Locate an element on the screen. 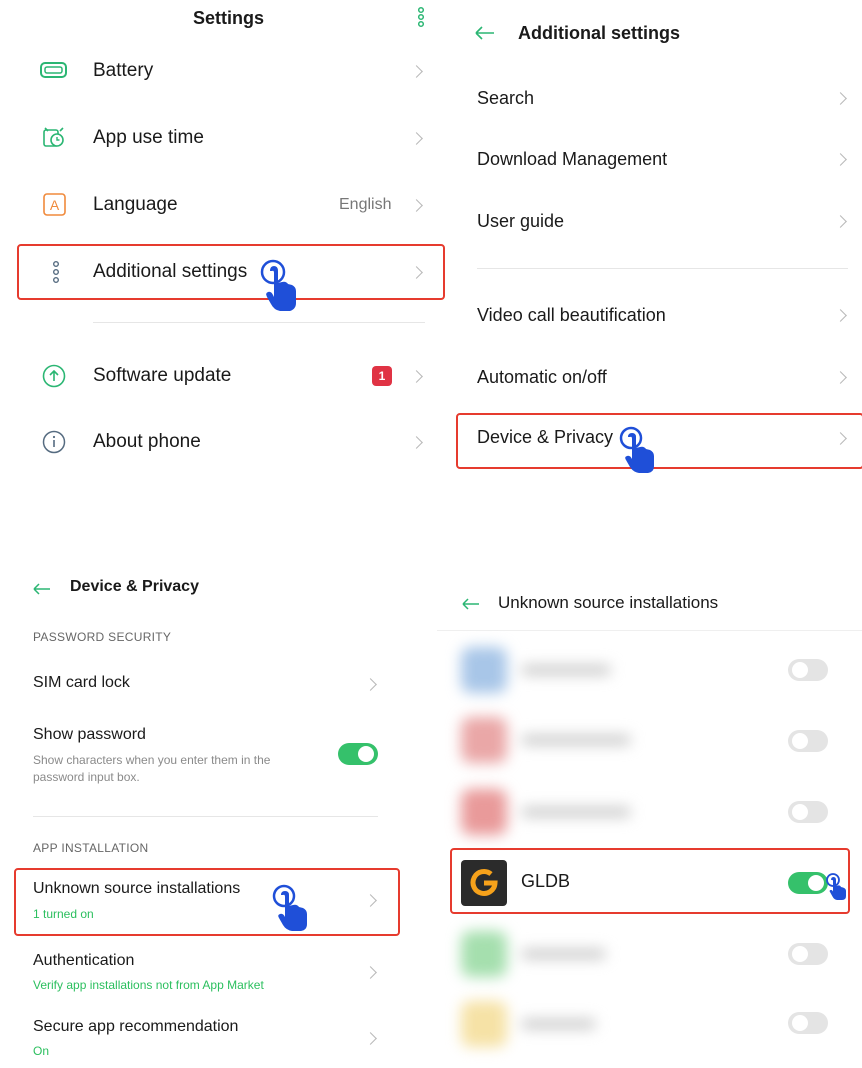 The height and width of the screenshot is (1068, 862). settings-item-label: Battery is located at coordinates (123, 70).